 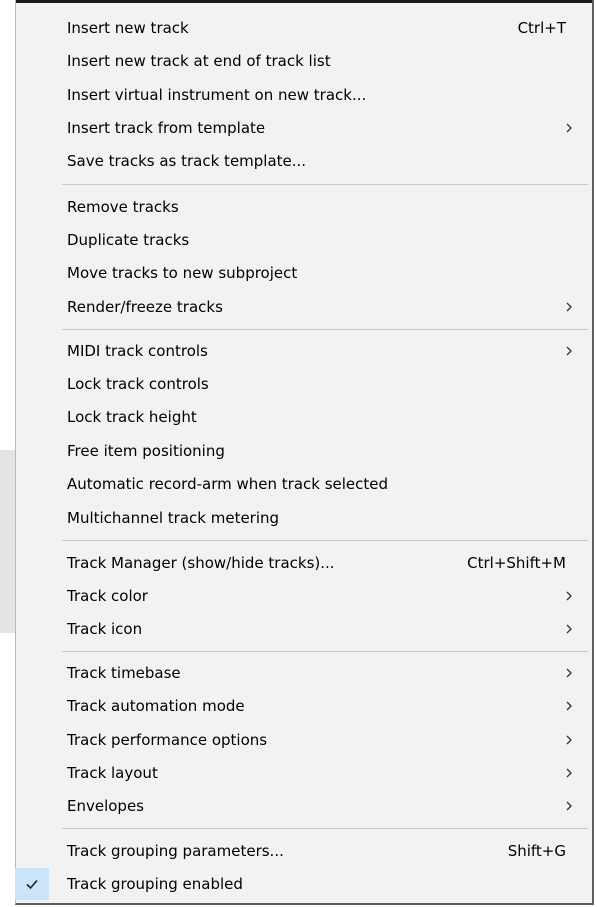 What do you see at coordinates (304, 207) in the screenshot?
I see `menu-item-remove-tracks: Remove tracks` at bounding box center [304, 207].